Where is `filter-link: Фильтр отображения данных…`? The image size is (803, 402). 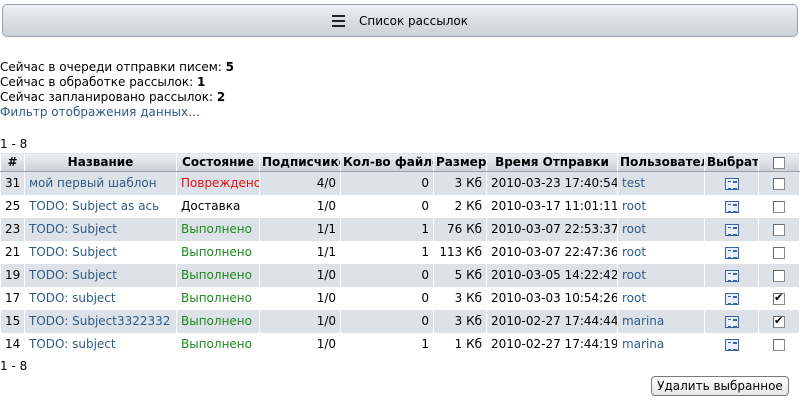
filter-link: Фильтр отображения данных… is located at coordinates (100, 112).